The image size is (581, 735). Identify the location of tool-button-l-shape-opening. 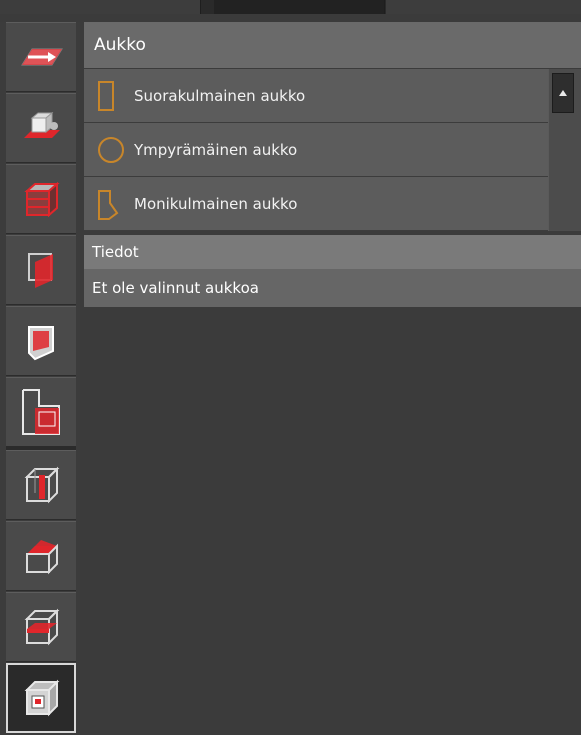
(41, 412).